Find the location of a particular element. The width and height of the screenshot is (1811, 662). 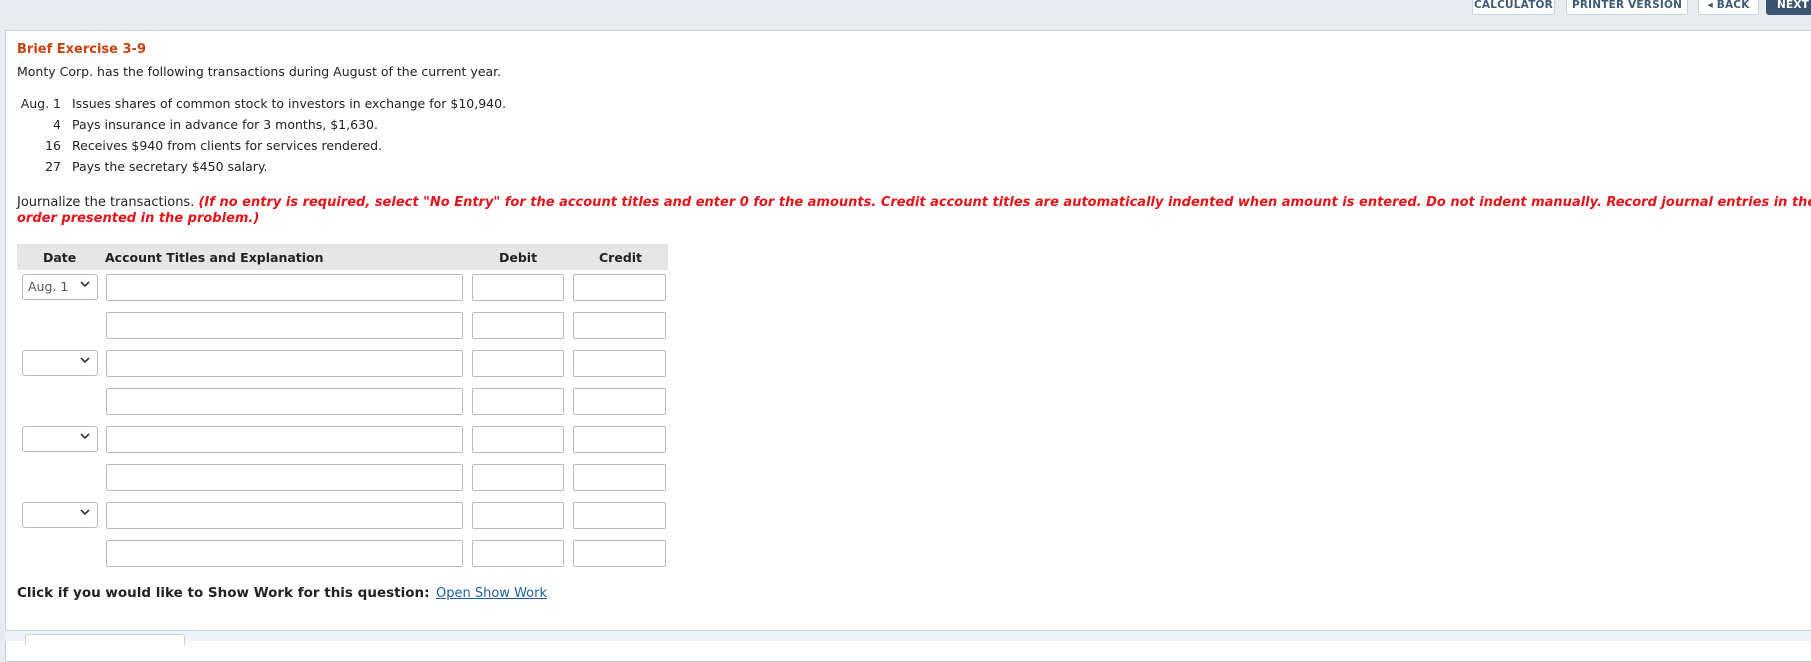

transaction-date: 27 is located at coordinates (53, 166).